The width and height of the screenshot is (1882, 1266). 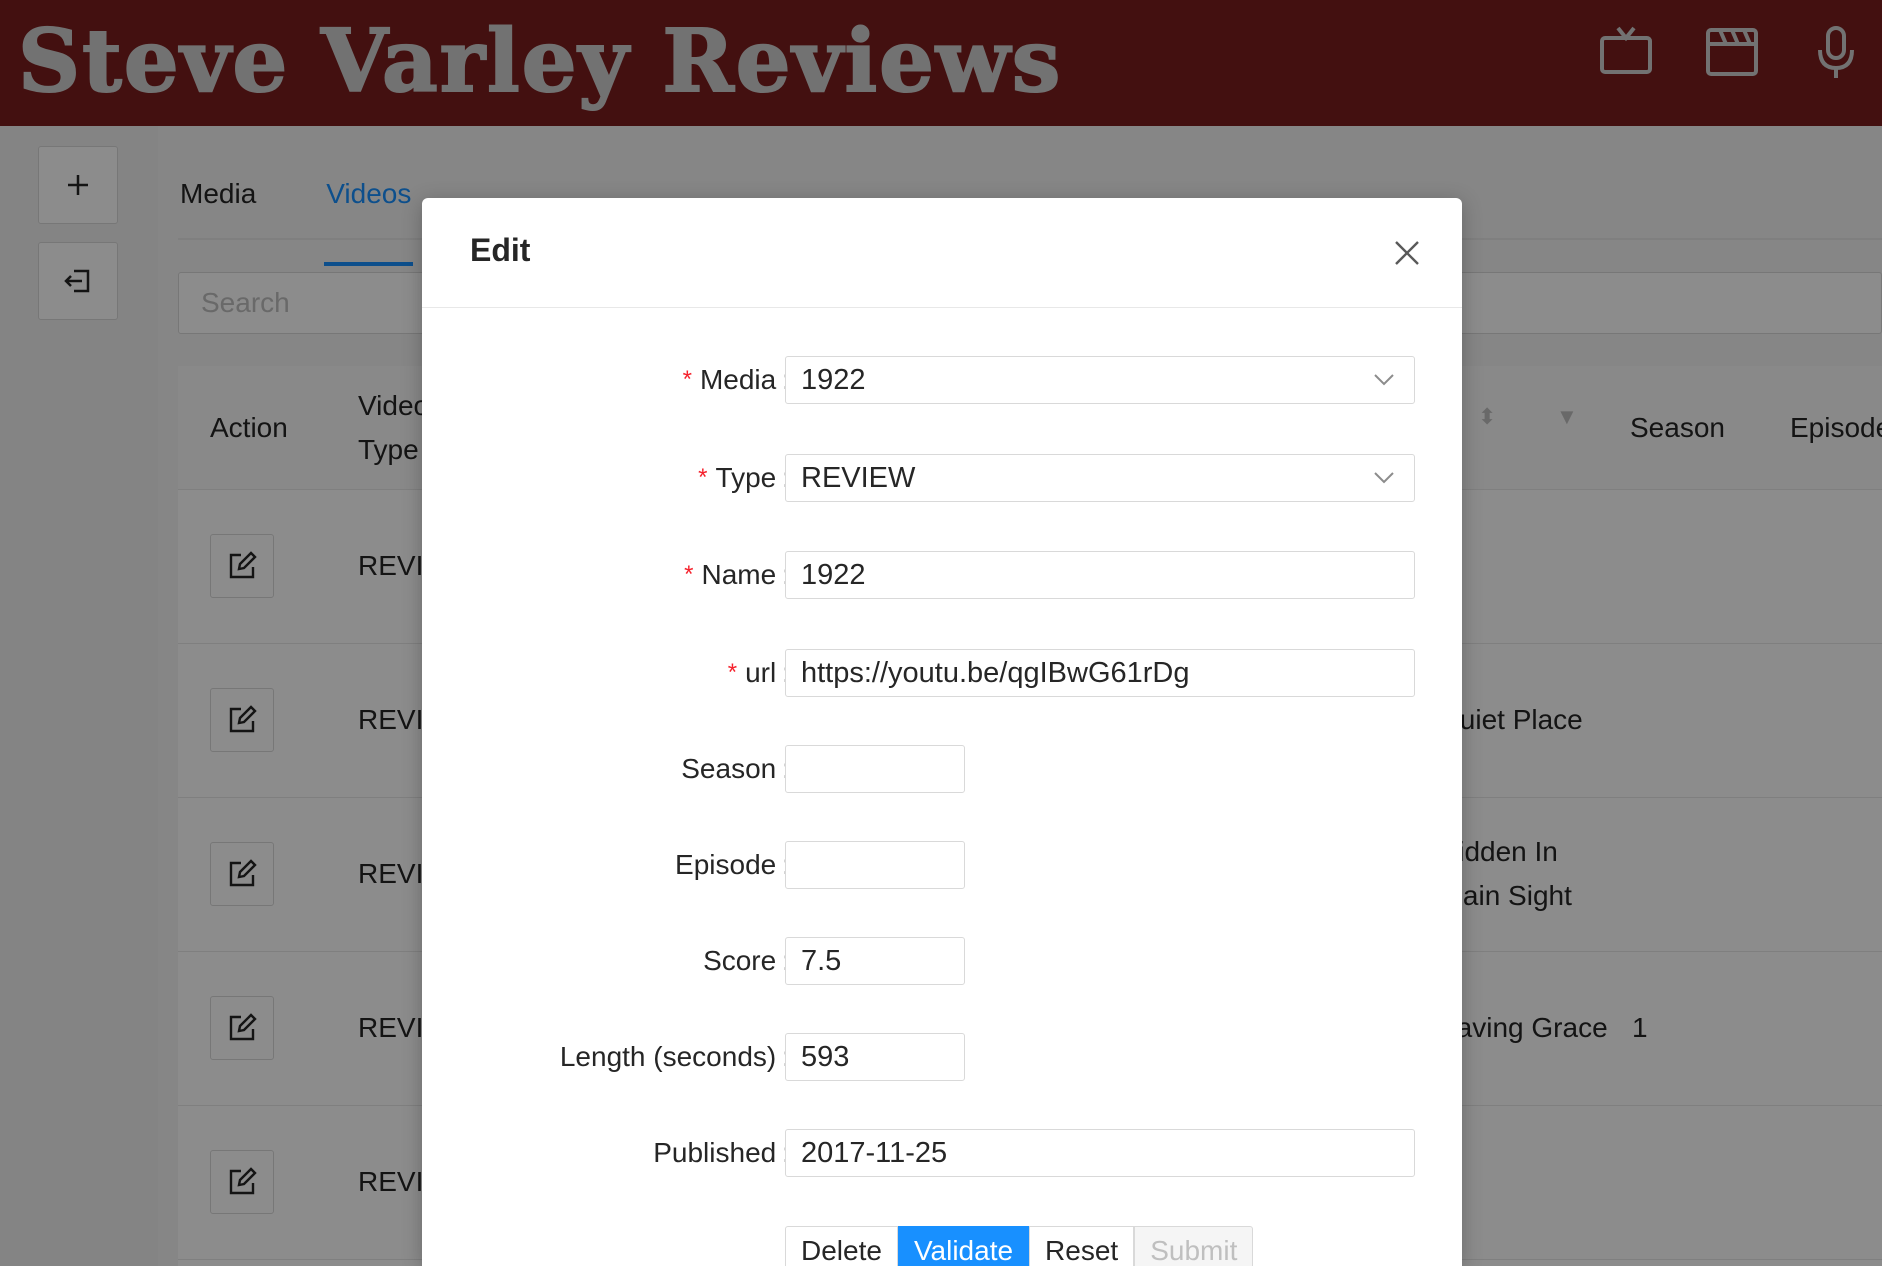 I want to click on modal-header: Edit, so click(x=942, y=253).